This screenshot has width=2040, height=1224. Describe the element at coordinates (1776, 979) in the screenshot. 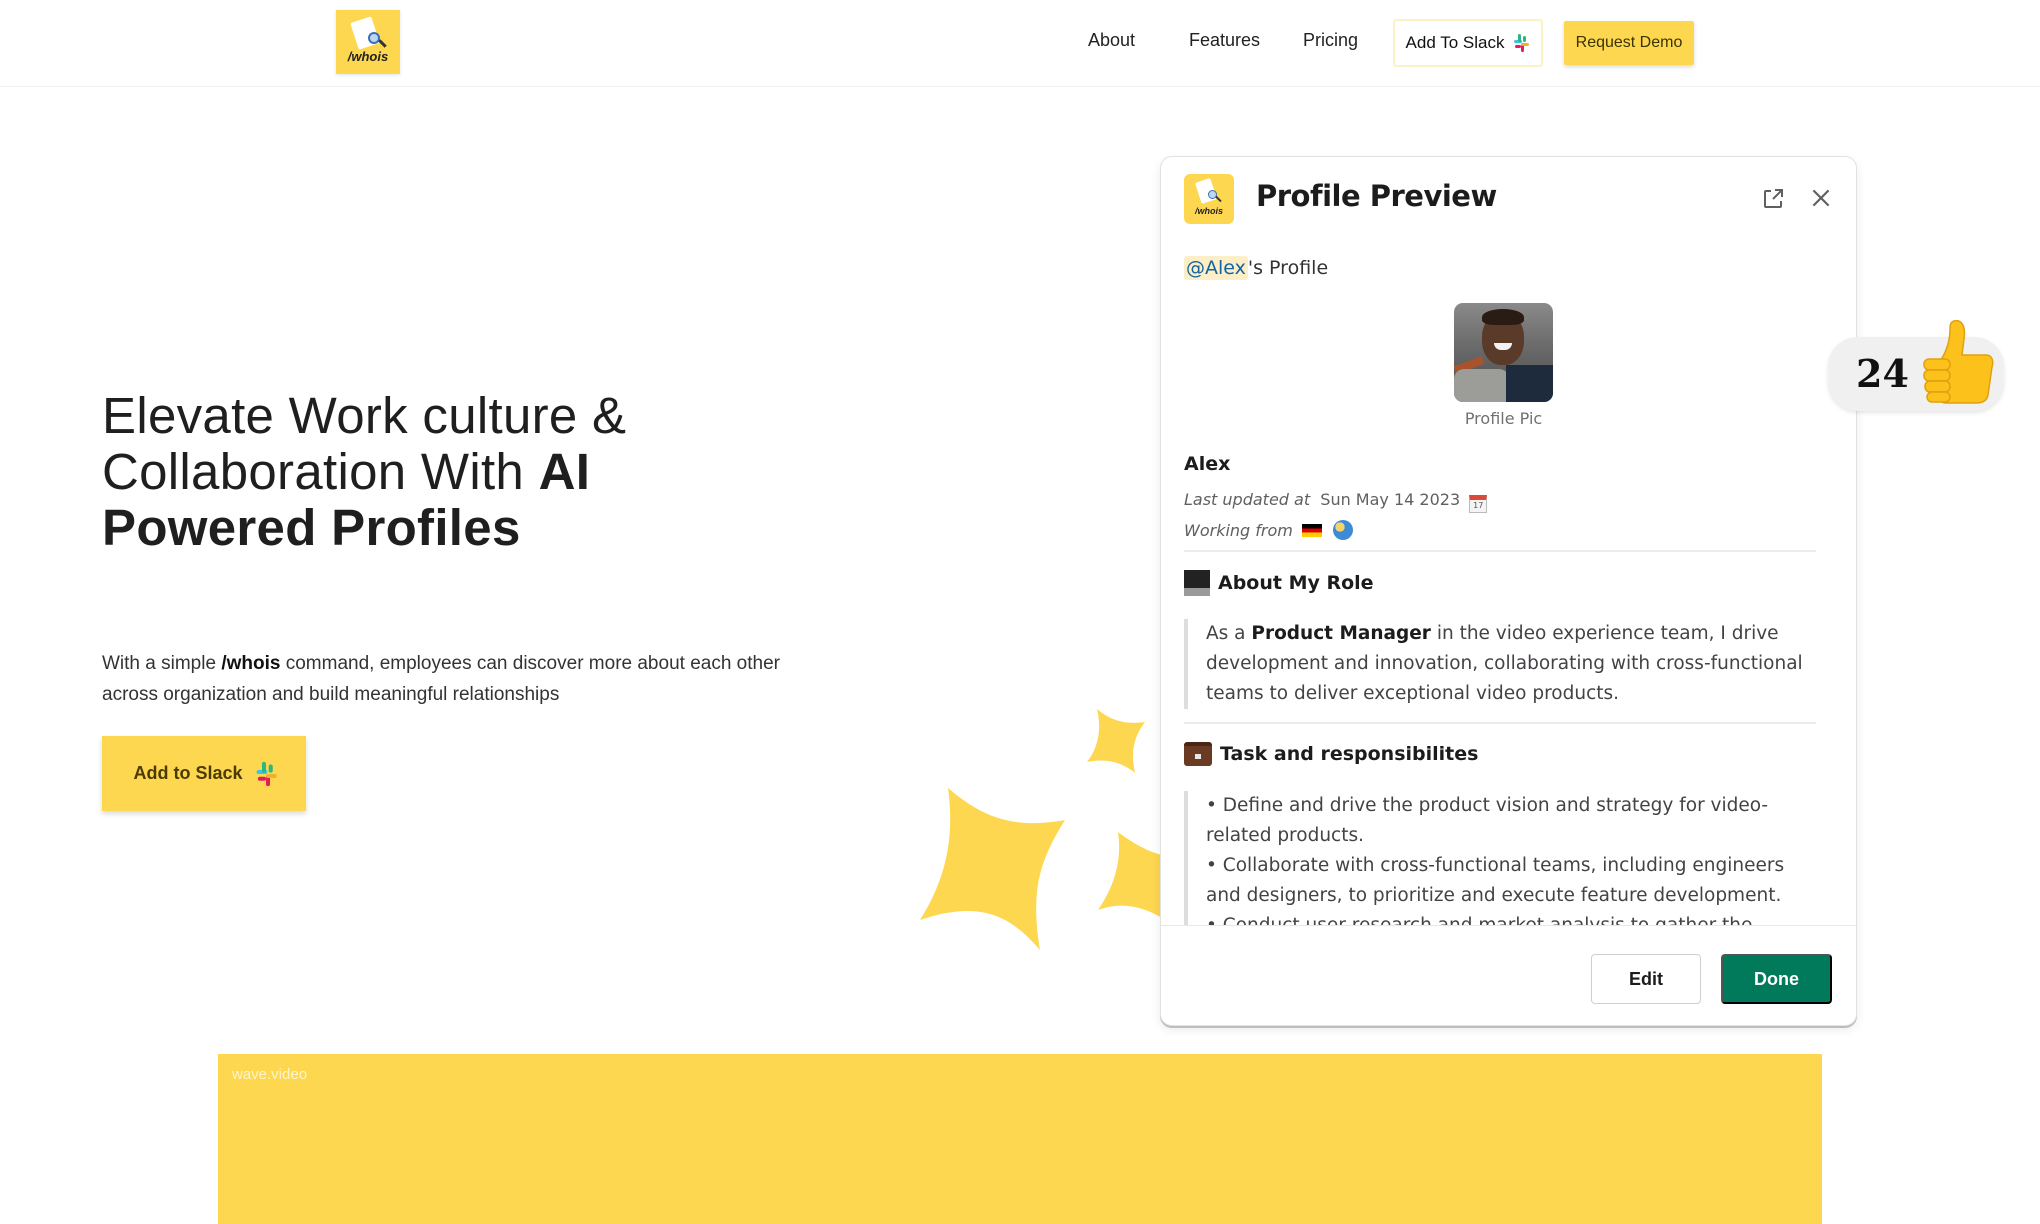

I see `done-button: Done` at that location.